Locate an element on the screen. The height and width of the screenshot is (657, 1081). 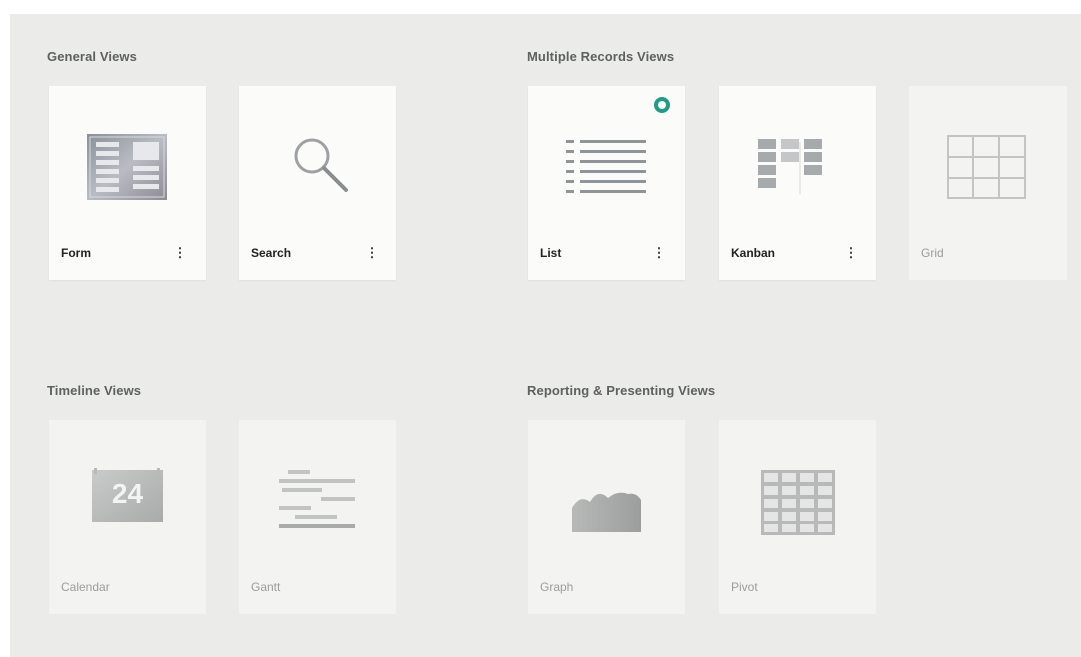
pivot-icon is located at coordinates (797, 495).